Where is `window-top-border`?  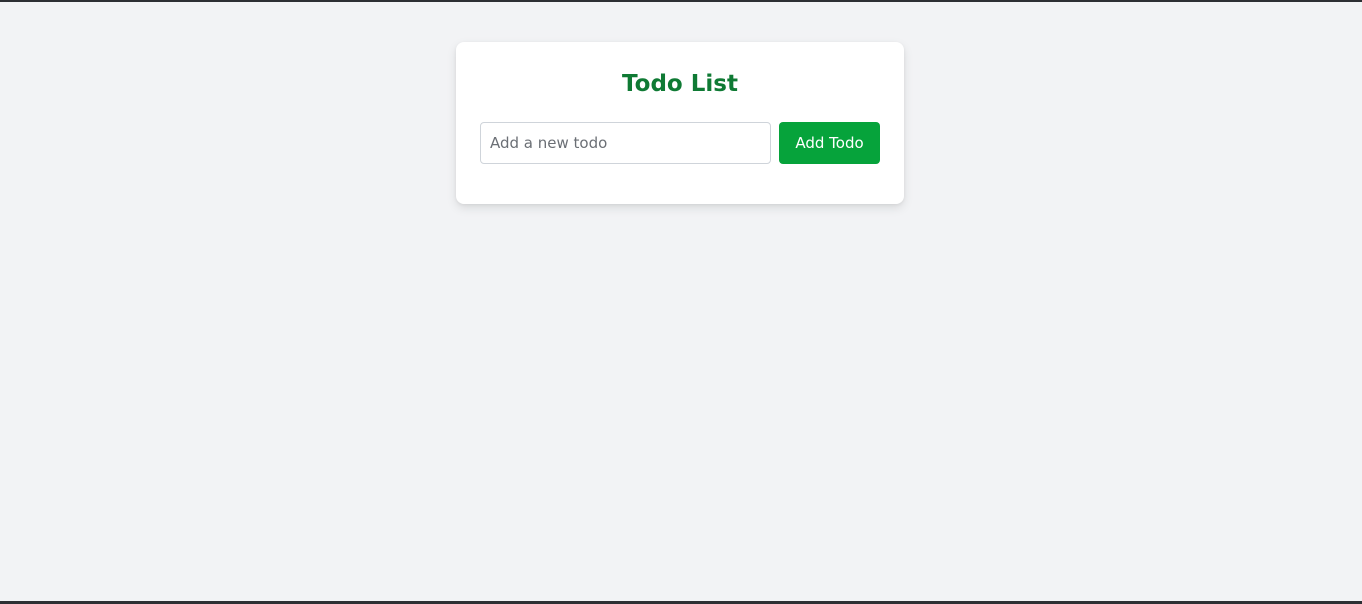 window-top-border is located at coordinates (681, 1).